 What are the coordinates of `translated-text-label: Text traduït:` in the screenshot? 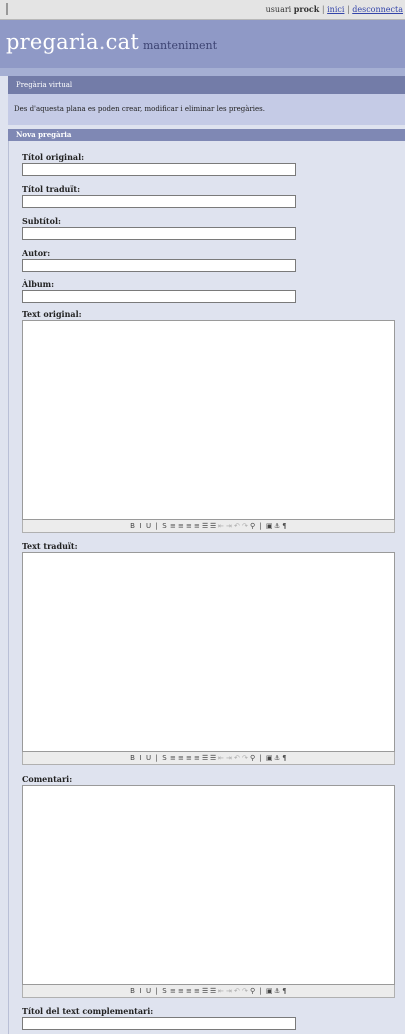 It's located at (50, 546).